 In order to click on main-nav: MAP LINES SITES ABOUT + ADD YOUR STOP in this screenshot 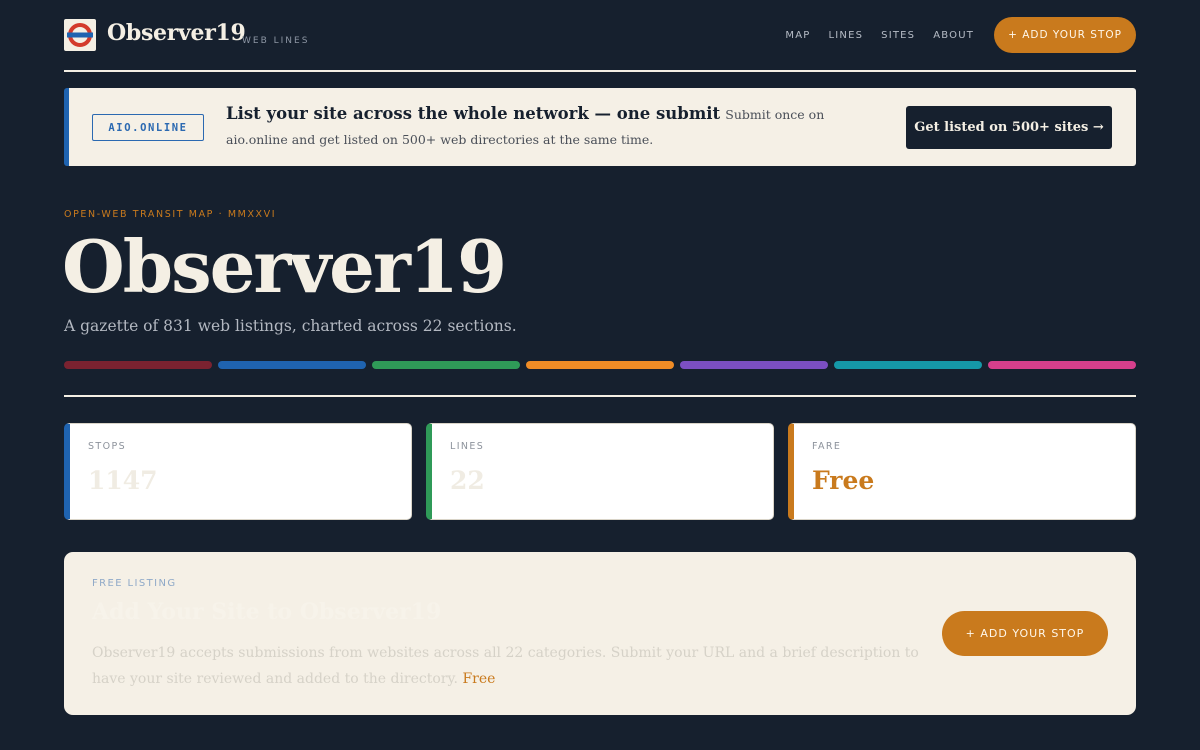, I will do `click(960, 35)`.